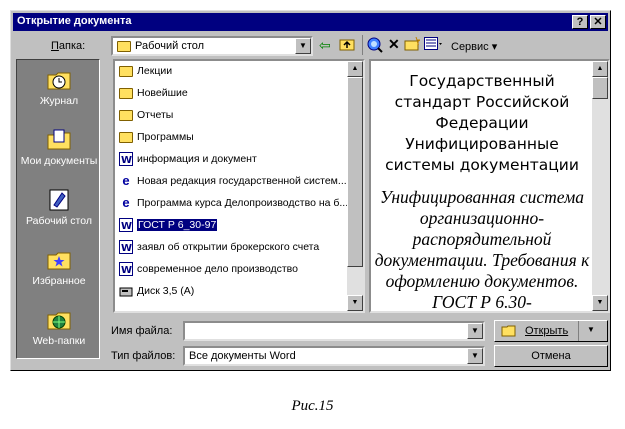 This screenshot has height=429, width=625. What do you see at coordinates (59, 101) in the screenshot?
I see `place-label: Журнал` at bounding box center [59, 101].